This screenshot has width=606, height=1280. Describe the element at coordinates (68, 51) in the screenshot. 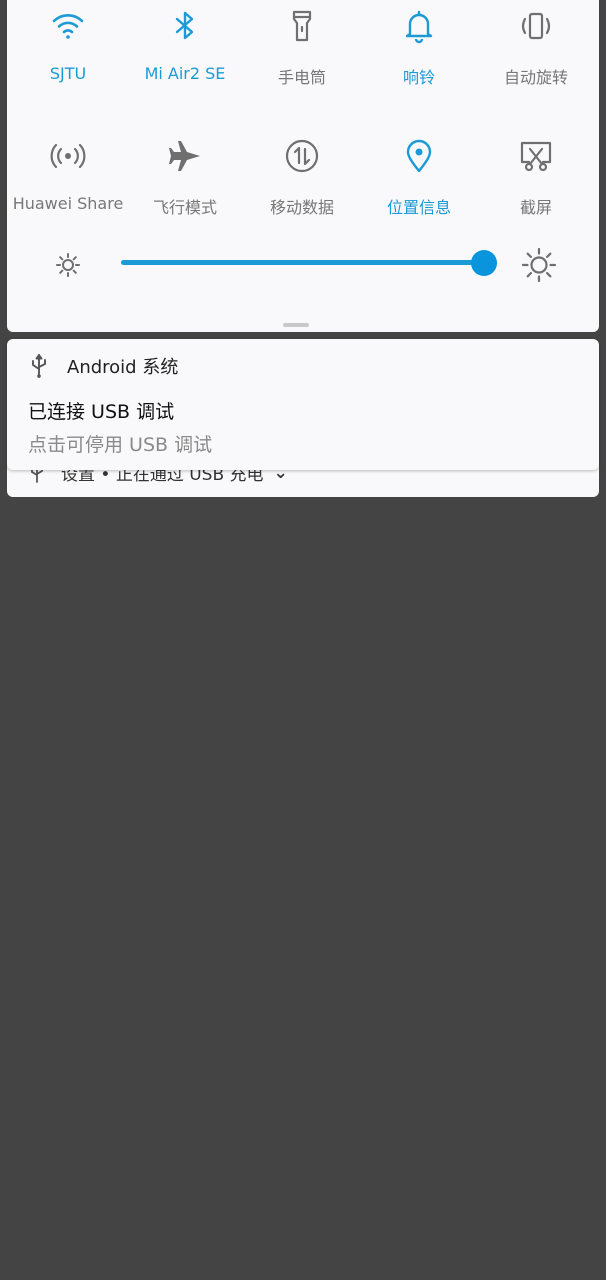

I see `tile-wifi: SJTU` at that location.